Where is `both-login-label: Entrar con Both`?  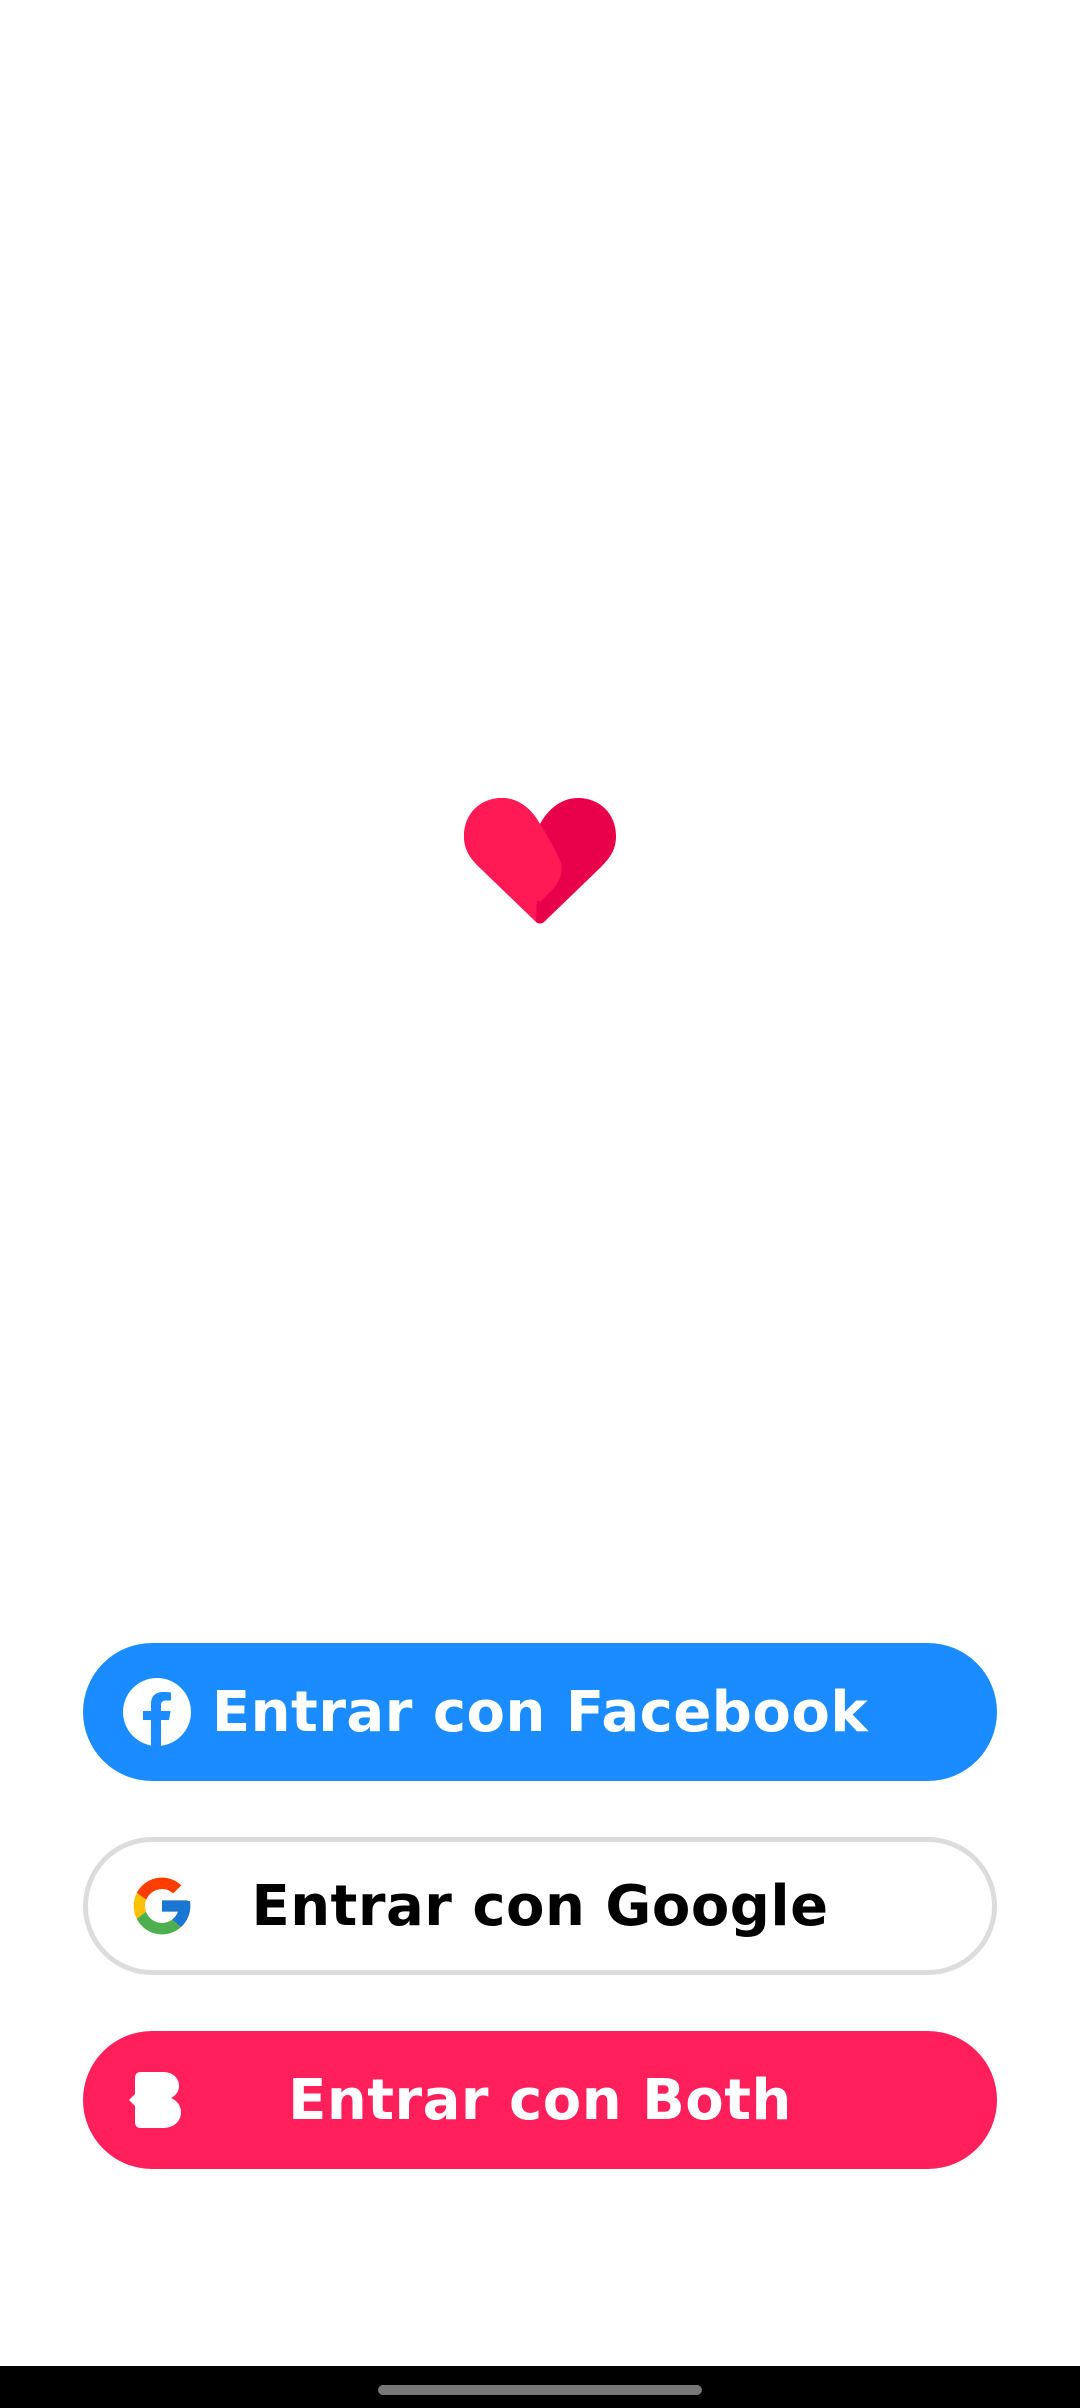
both-login-label: Entrar con Both is located at coordinates (540, 2100).